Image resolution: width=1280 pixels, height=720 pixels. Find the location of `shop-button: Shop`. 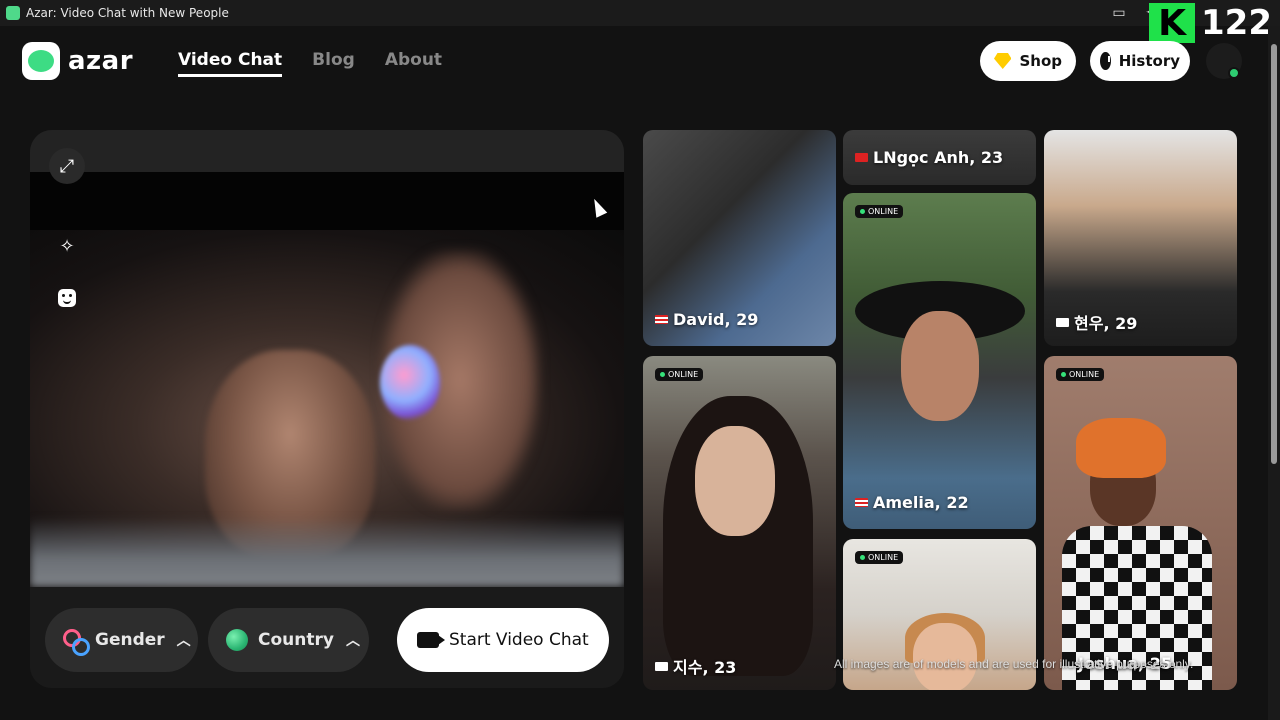

shop-button: Shop is located at coordinates (1028, 61).